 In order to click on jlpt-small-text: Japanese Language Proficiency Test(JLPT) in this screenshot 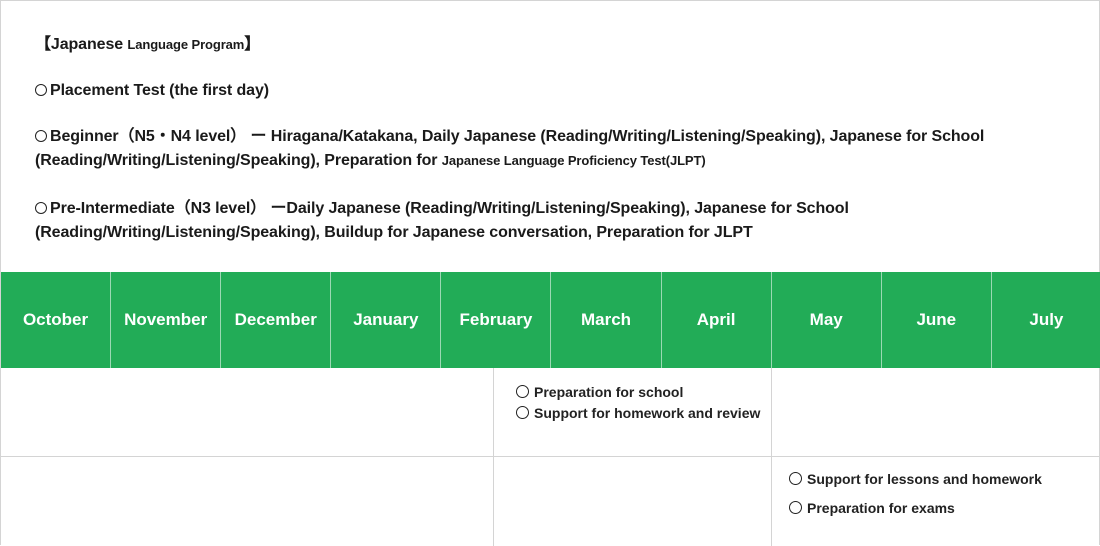, I will do `click(573, 160)`.